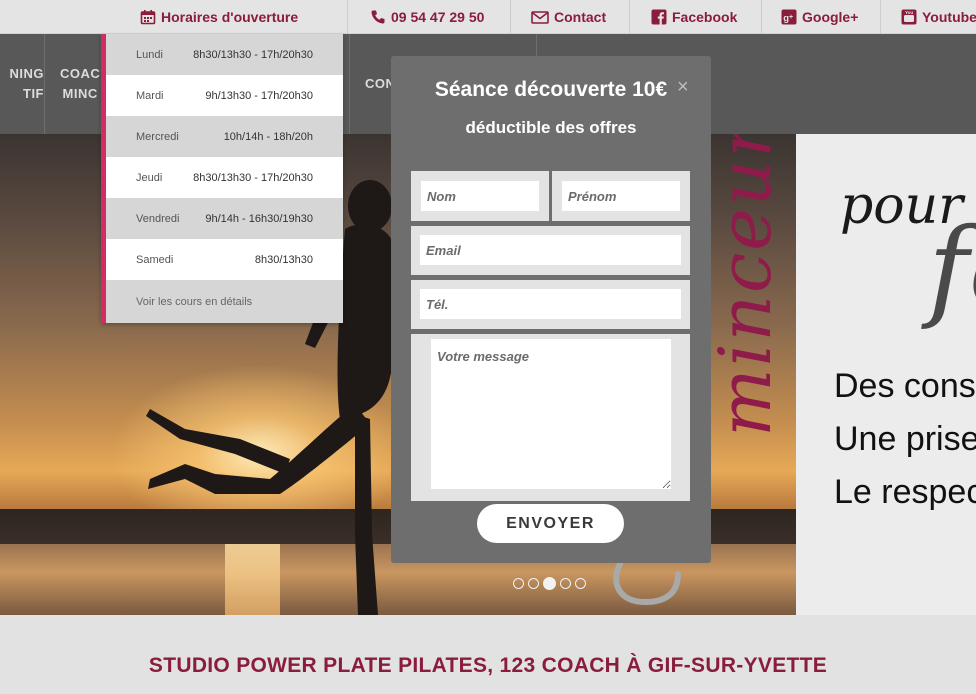 The image size is (976, 694). I want to click on contact-link: Contact, so click(558, 17).